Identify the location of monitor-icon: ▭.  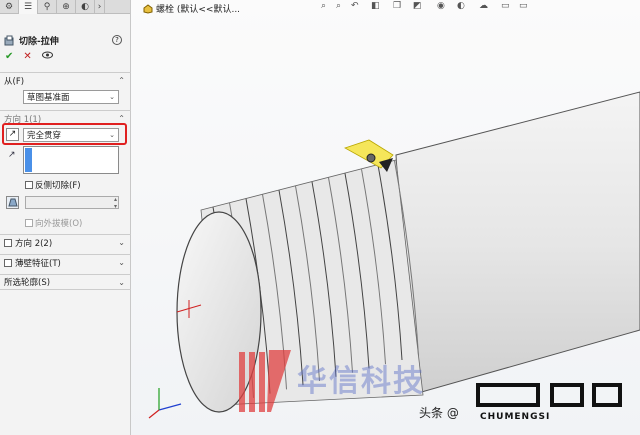
(523, 6).